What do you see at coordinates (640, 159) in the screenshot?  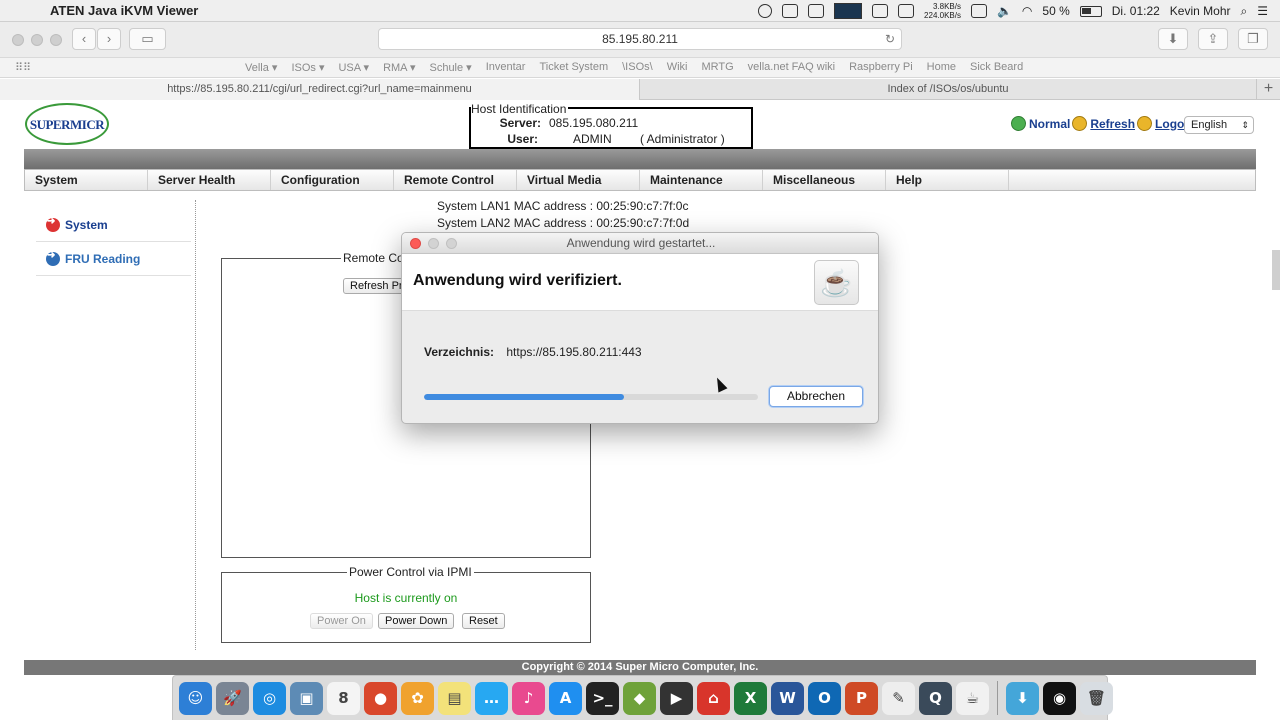 I see `header-band` at bounding box center [640, 159].